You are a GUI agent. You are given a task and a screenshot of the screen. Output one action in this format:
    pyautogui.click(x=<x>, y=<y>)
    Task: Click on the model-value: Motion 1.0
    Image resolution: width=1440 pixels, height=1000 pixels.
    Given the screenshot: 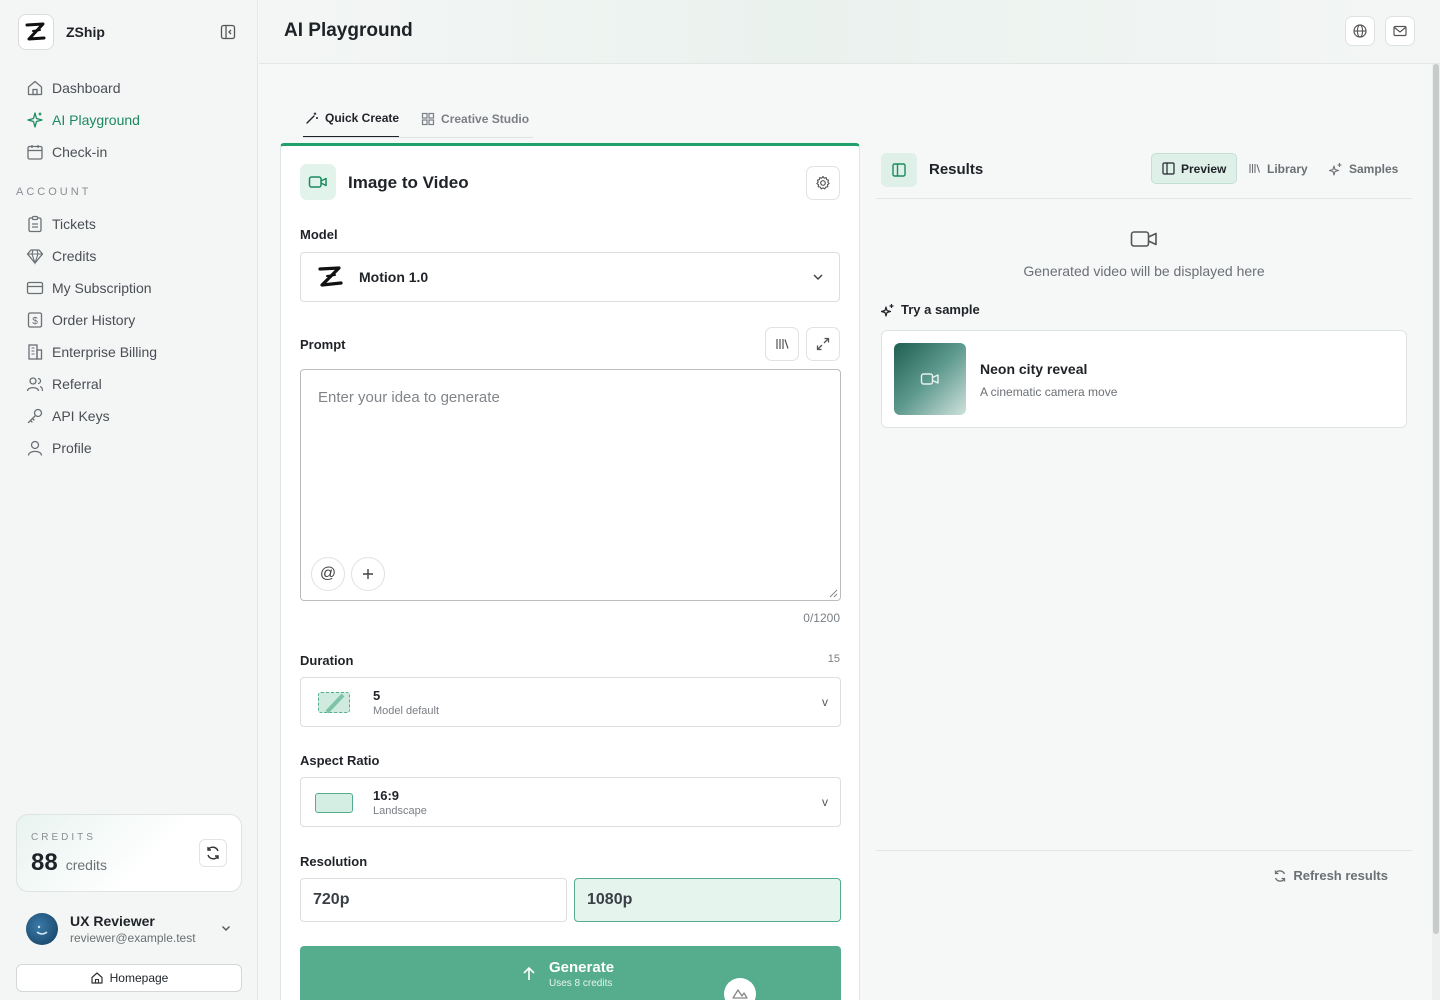 What is the action you would take?
    pyautogui.click(x=394, y=277)
    